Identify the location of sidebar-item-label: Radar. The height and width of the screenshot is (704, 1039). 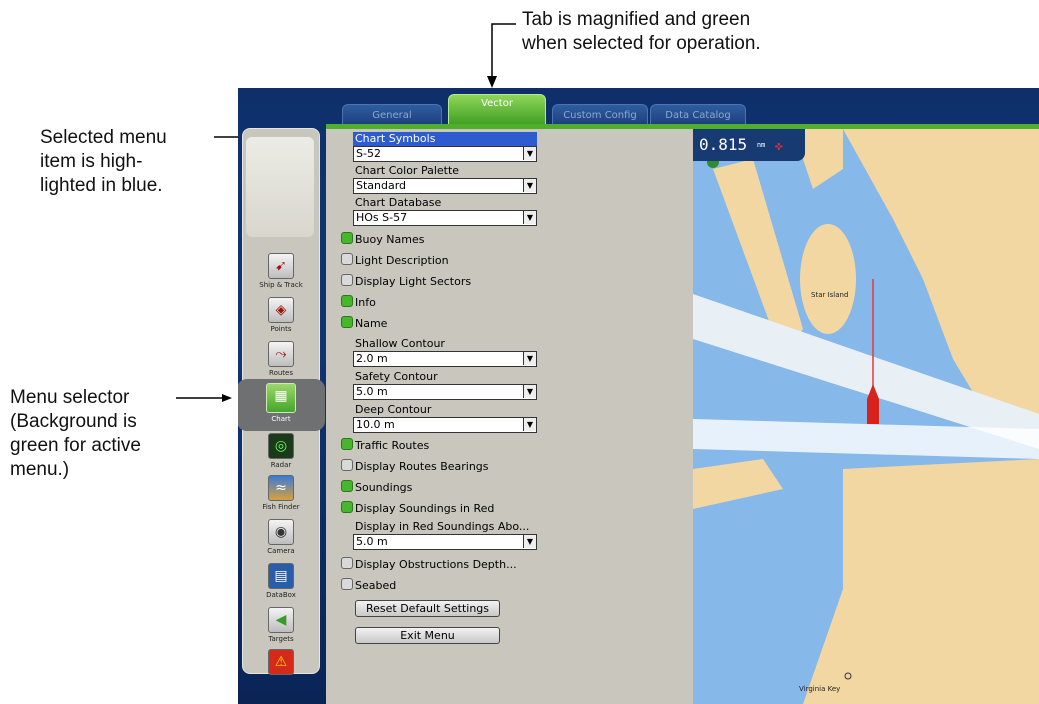
(281, 465).